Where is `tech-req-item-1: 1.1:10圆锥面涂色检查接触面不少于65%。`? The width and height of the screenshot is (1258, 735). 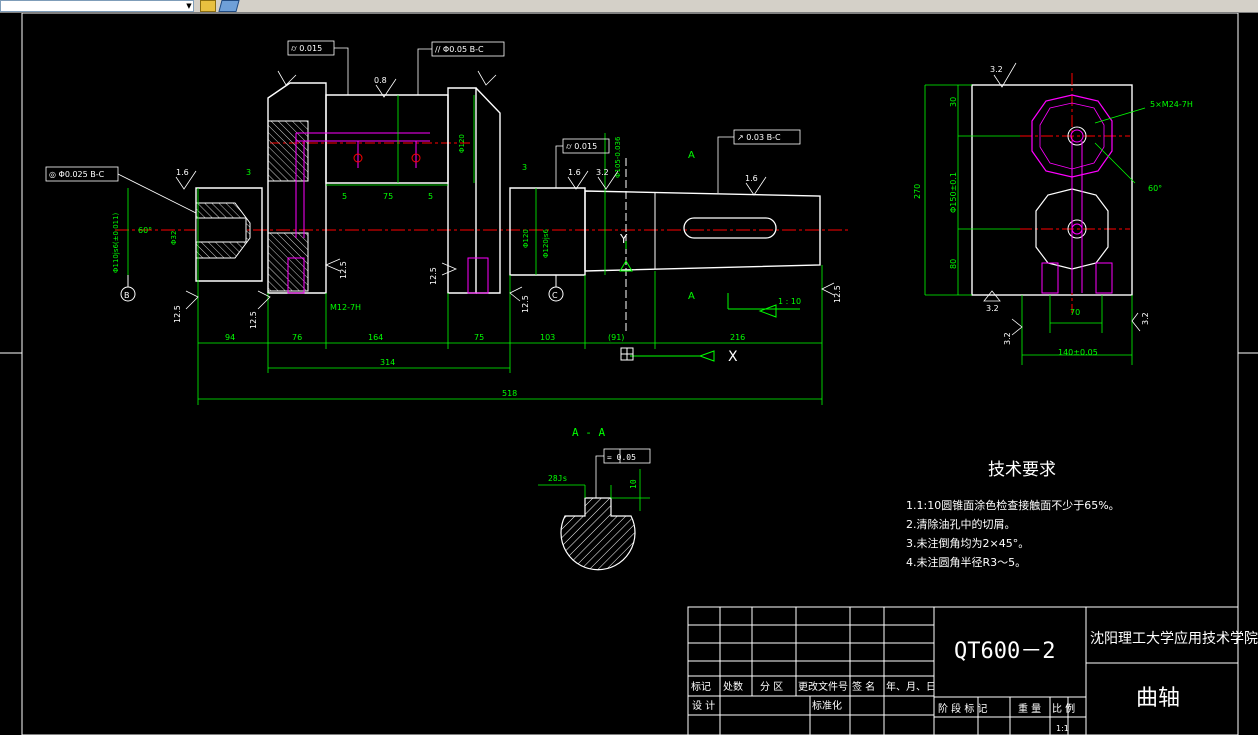 tech-req-item-1: 1.1:10圆锥面涂色检查接触面不少于65%。 is located at coordinates (1013, 505).